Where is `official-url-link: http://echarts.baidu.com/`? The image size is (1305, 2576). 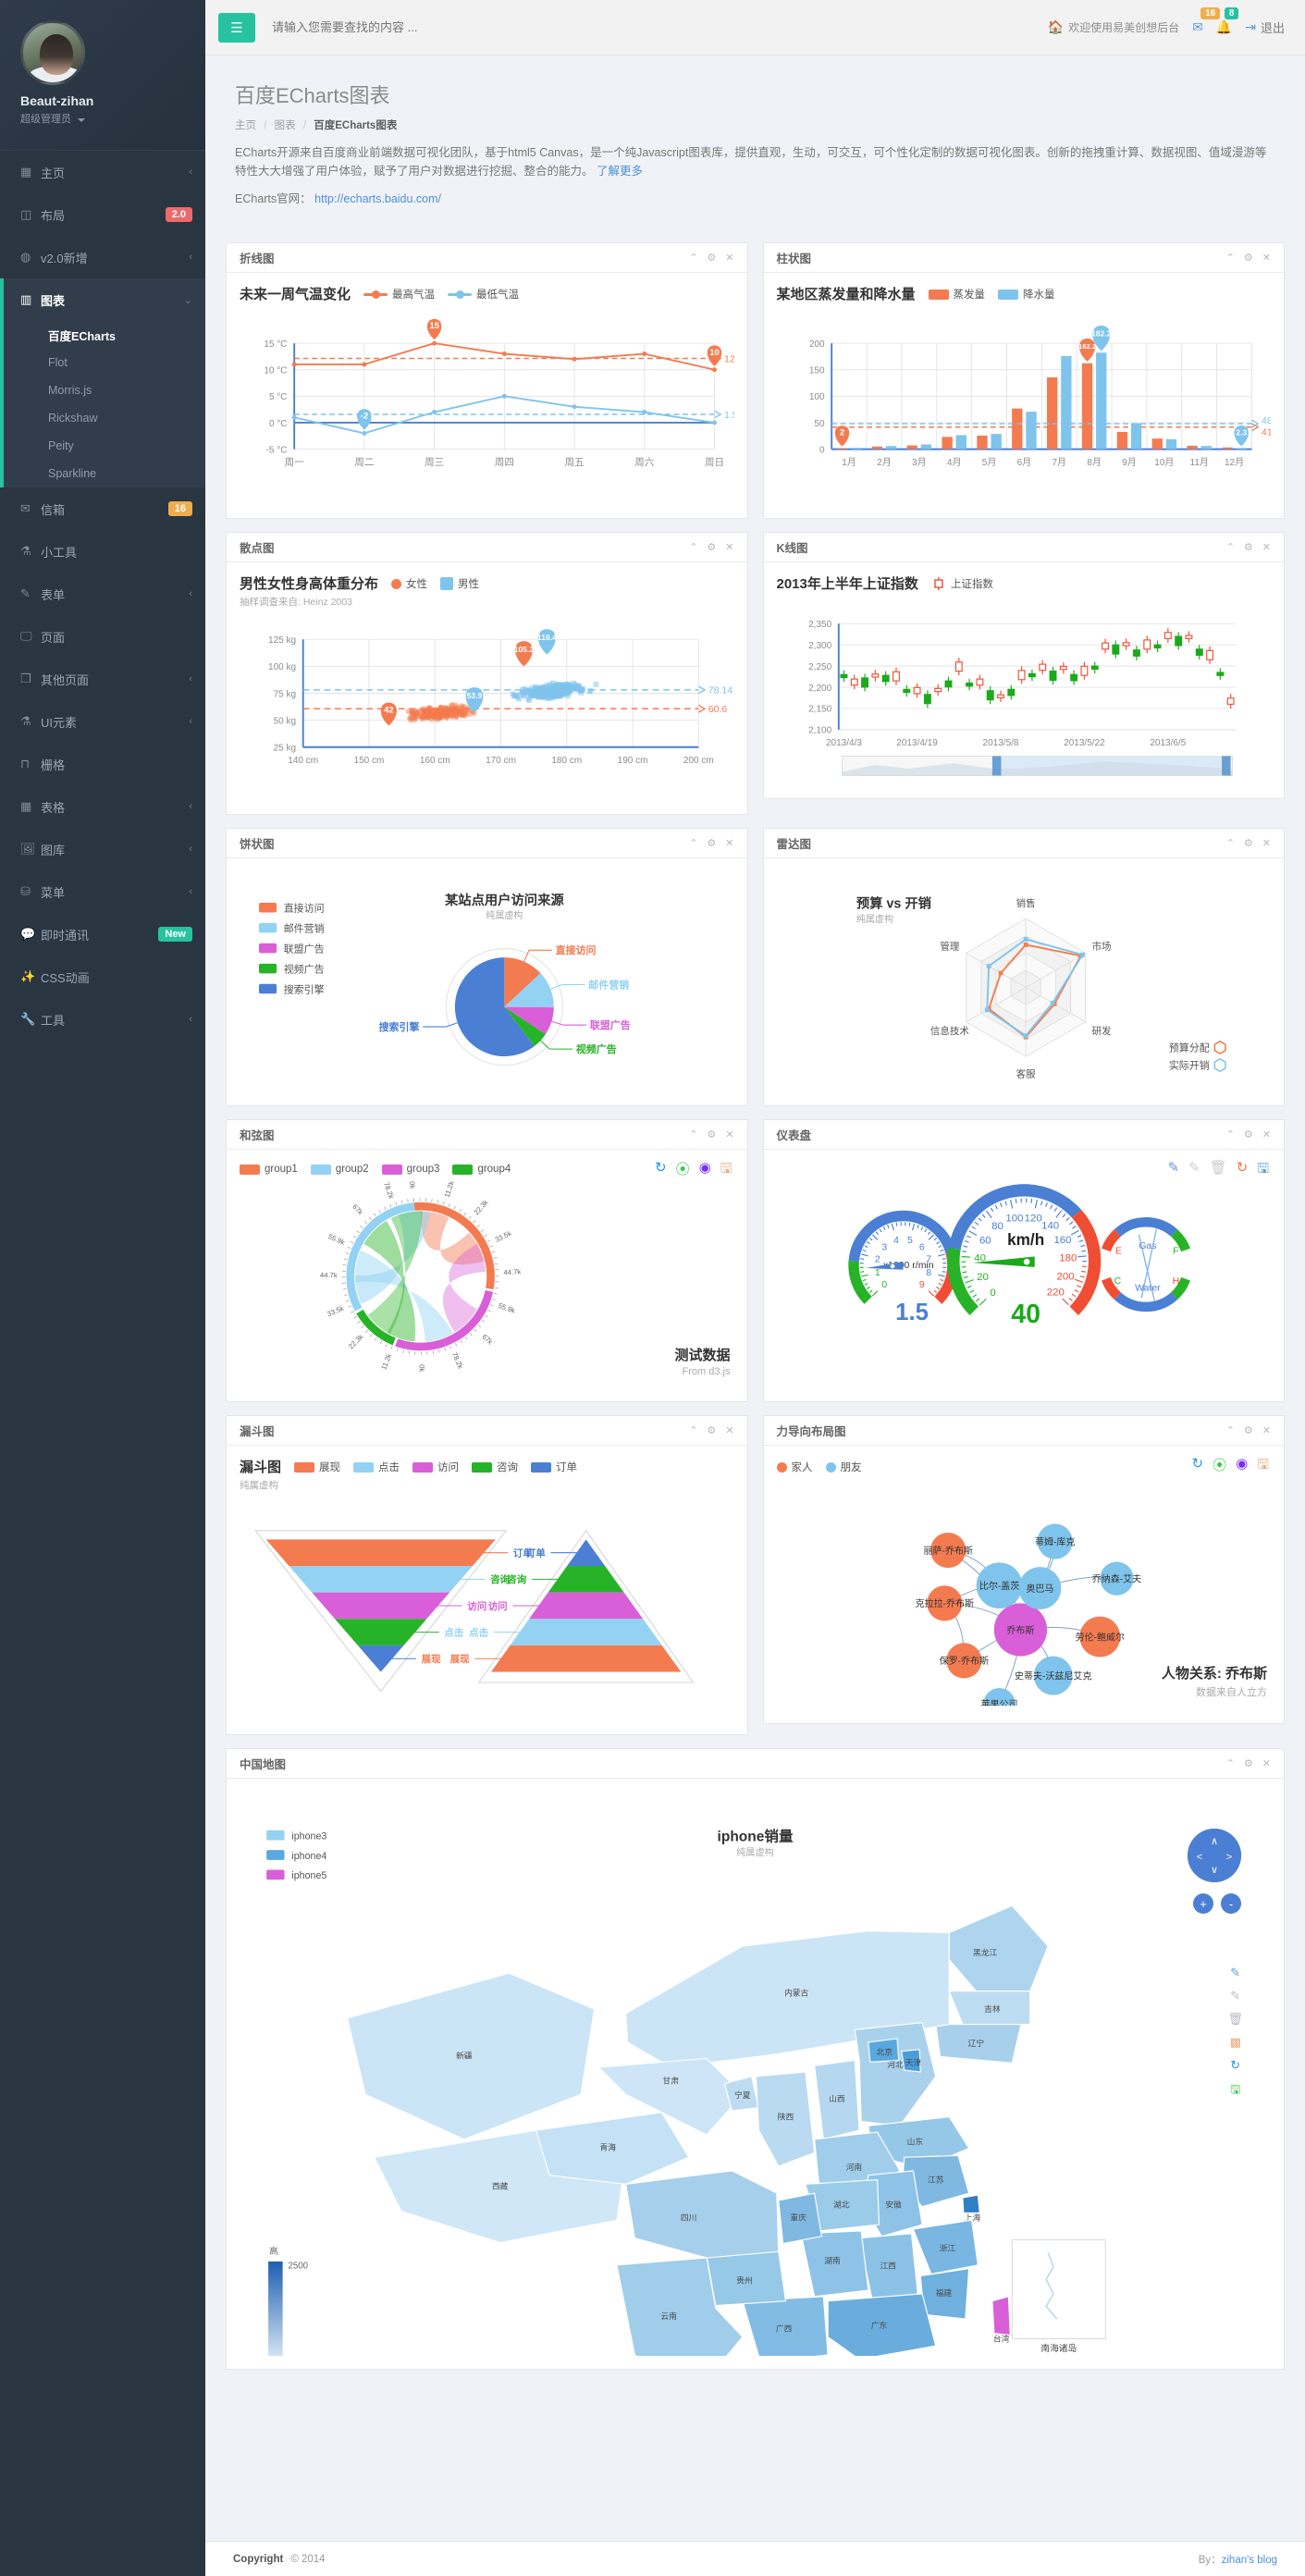
official-url-link: http://echarts.baidu.com/ is located at coordinates (377, 198).